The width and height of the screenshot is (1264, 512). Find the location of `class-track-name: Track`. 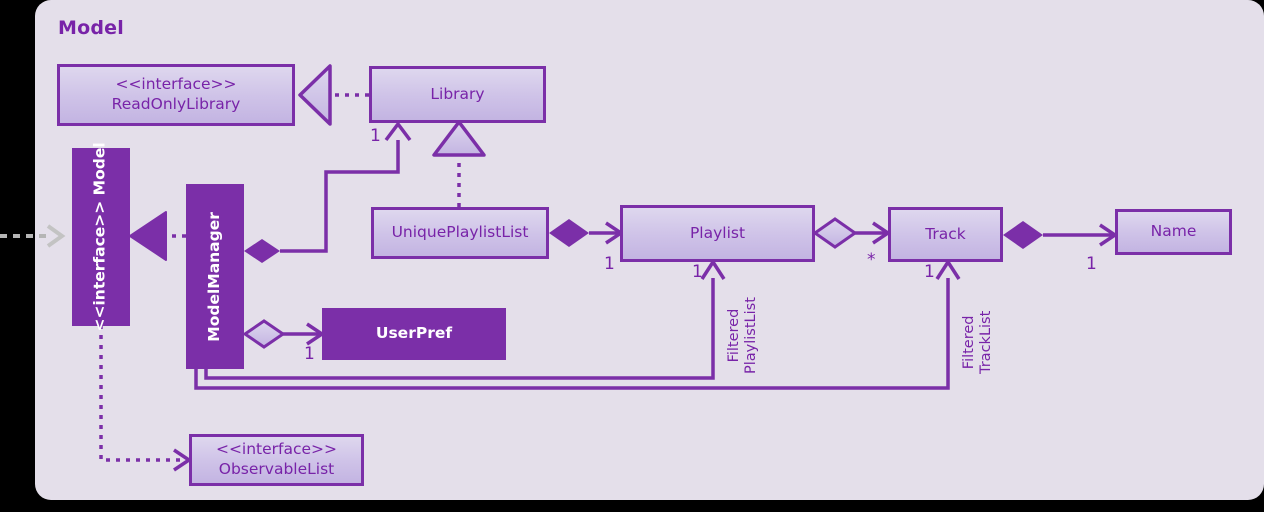

class-track-name: Track is located at coordinates (945, 233).